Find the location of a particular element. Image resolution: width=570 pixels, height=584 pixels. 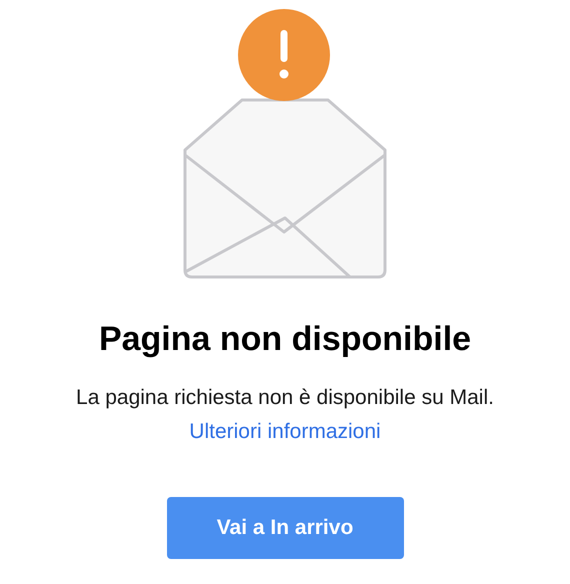

page-title: Pagina non disponibile is located at coordinates (285, 339).